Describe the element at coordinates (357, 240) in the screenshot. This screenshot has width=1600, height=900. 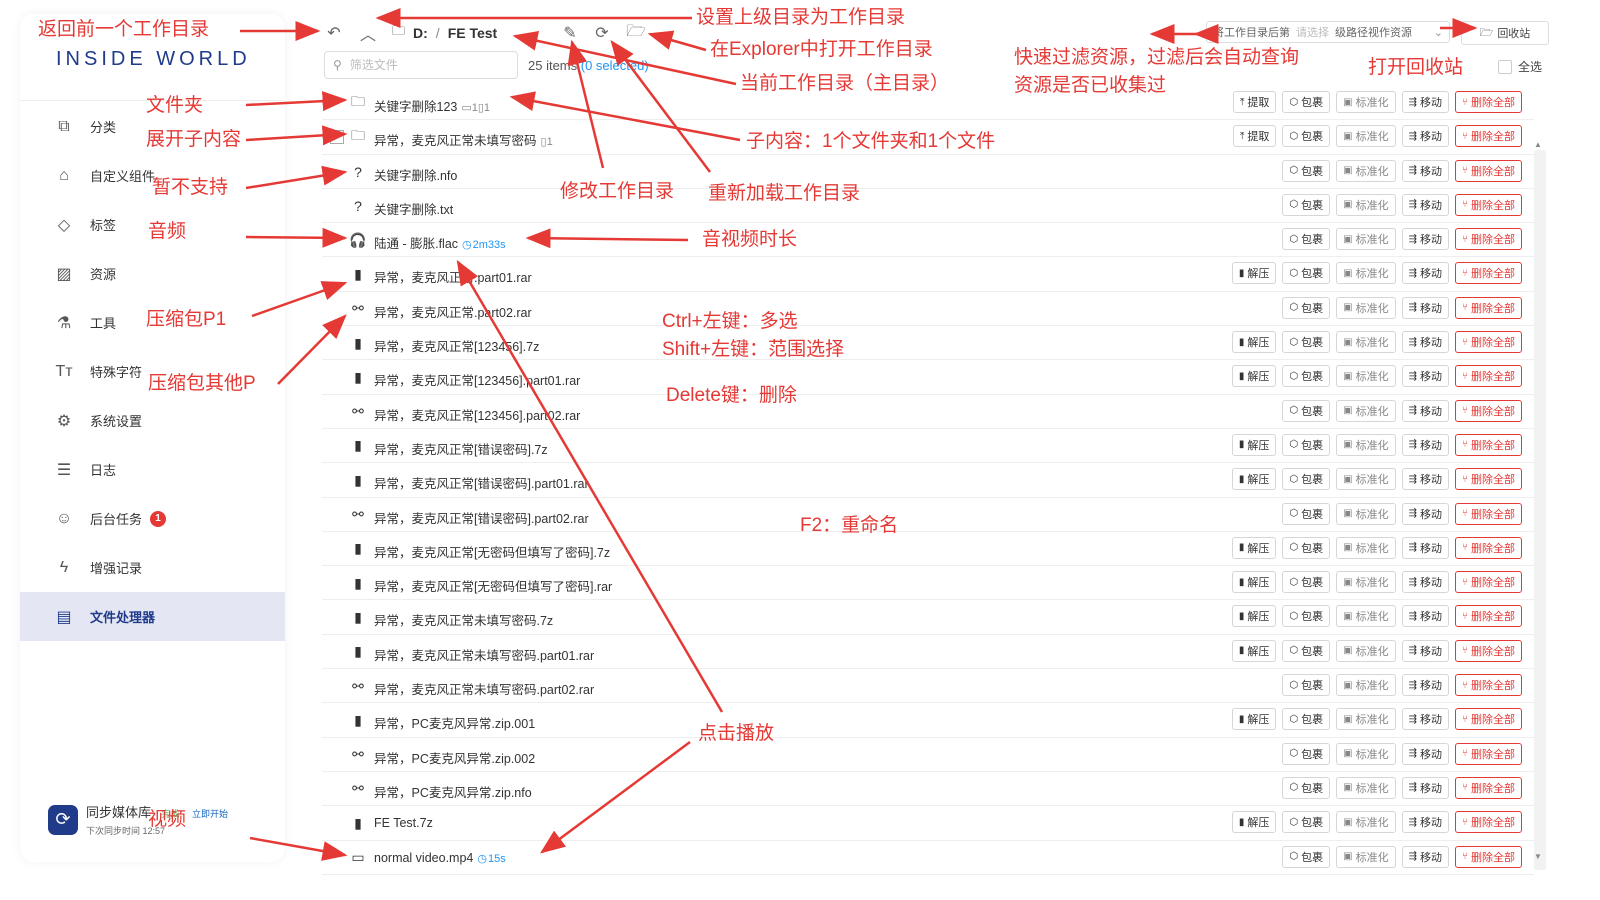
I see `audio-icon: 🎧` at that location.